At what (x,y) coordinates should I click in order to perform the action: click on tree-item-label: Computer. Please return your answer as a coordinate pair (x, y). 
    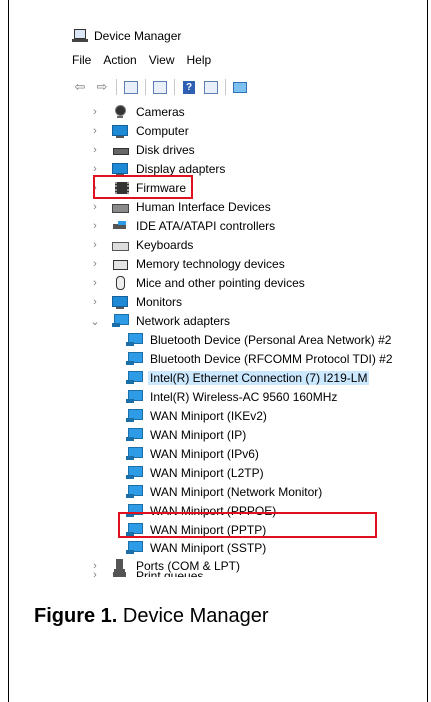
    Looking at the image, I should click on (162, 131).